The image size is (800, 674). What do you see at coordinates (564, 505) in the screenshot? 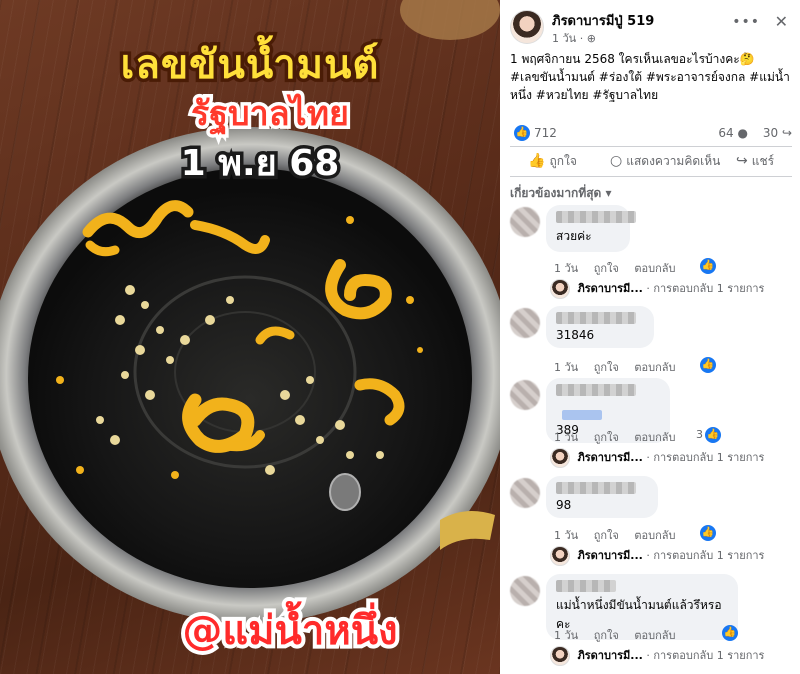
I see `comment-text: 98` at bounding box center [564, 505].